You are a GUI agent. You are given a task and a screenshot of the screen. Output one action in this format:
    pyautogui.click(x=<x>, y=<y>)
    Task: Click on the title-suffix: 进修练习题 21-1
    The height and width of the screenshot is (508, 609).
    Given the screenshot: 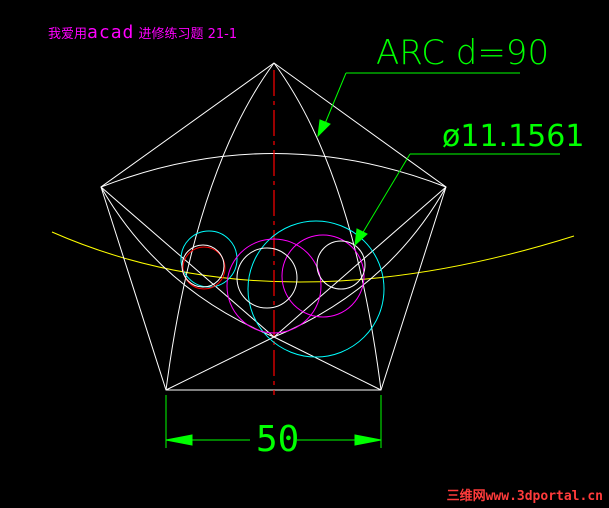 What is the action you would take?
    pyautogui.click(x=186, y=34)
    